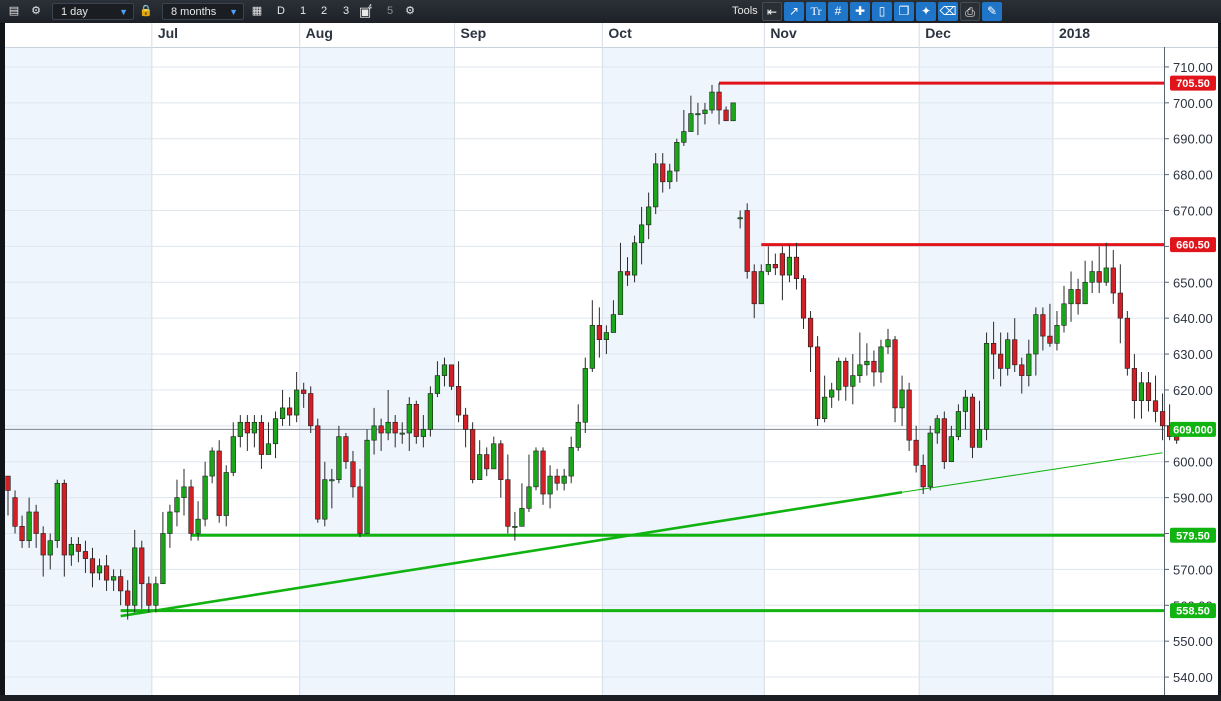  Describe the element at coordinates (838, 11) in the screenshot. I see `grid-tool-icon: #` at that location.